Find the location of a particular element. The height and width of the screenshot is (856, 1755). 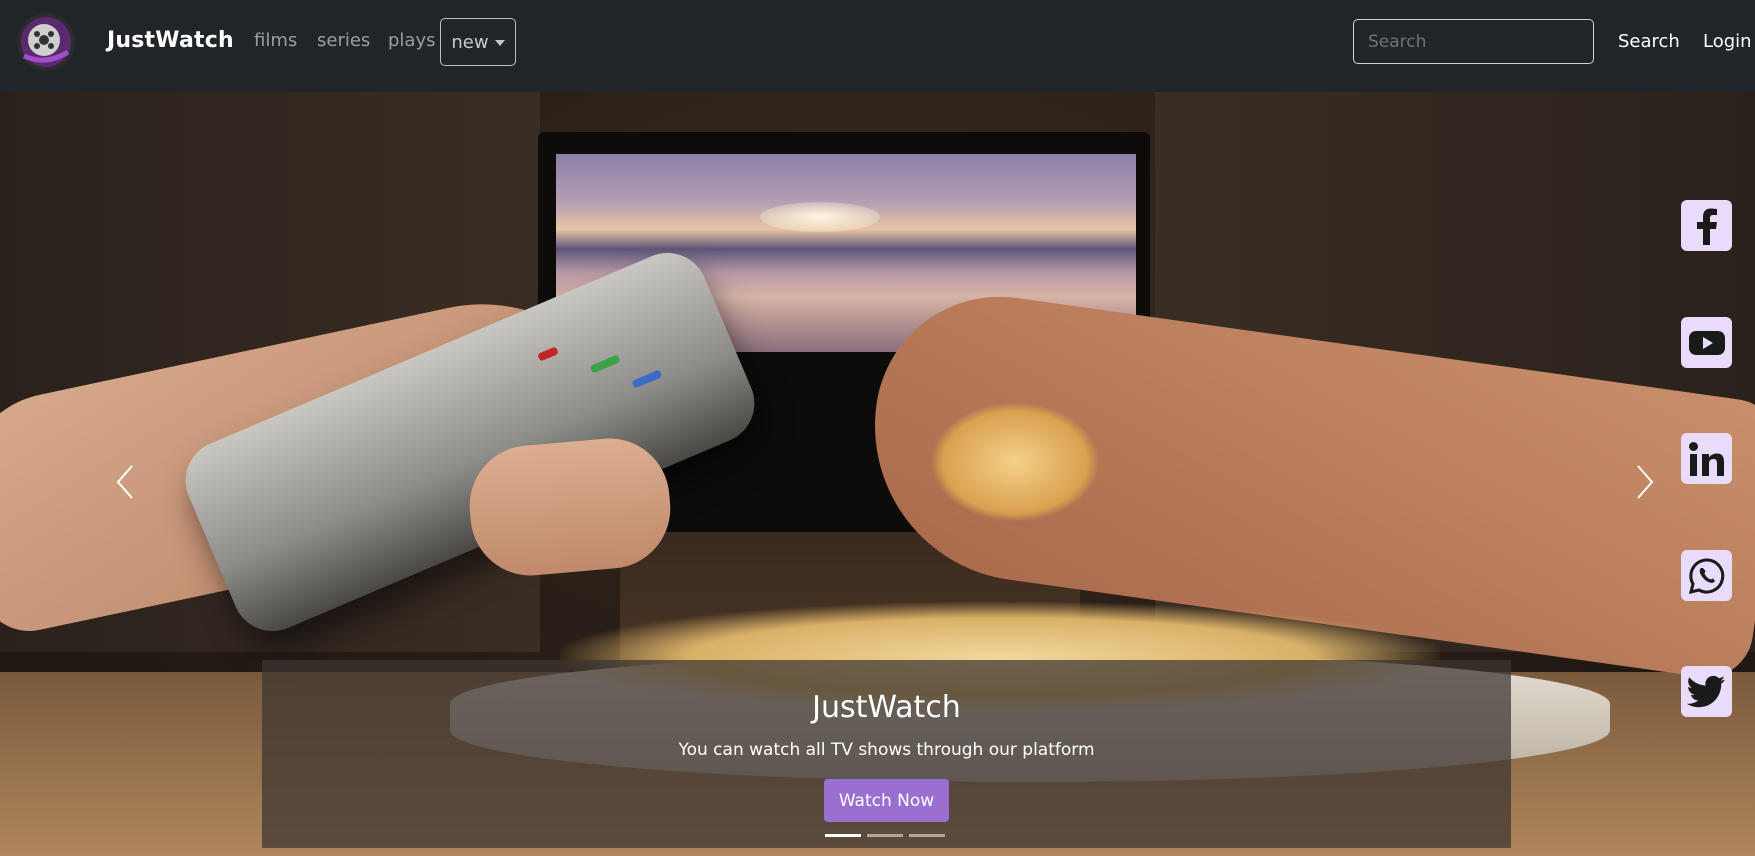

popcorn-in-hand is located at coordinates (1015, 462).